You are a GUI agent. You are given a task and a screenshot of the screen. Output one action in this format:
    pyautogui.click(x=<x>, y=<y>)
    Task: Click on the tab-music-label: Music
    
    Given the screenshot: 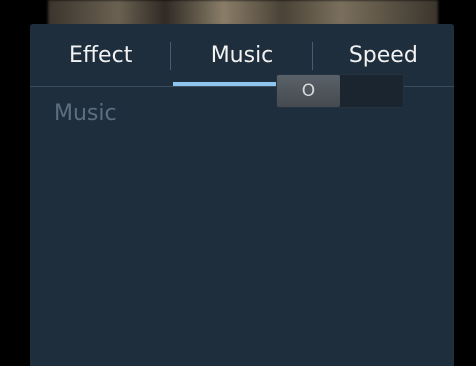 What is the action you would take?
    pyautogui.click(x=242, y=55)
    